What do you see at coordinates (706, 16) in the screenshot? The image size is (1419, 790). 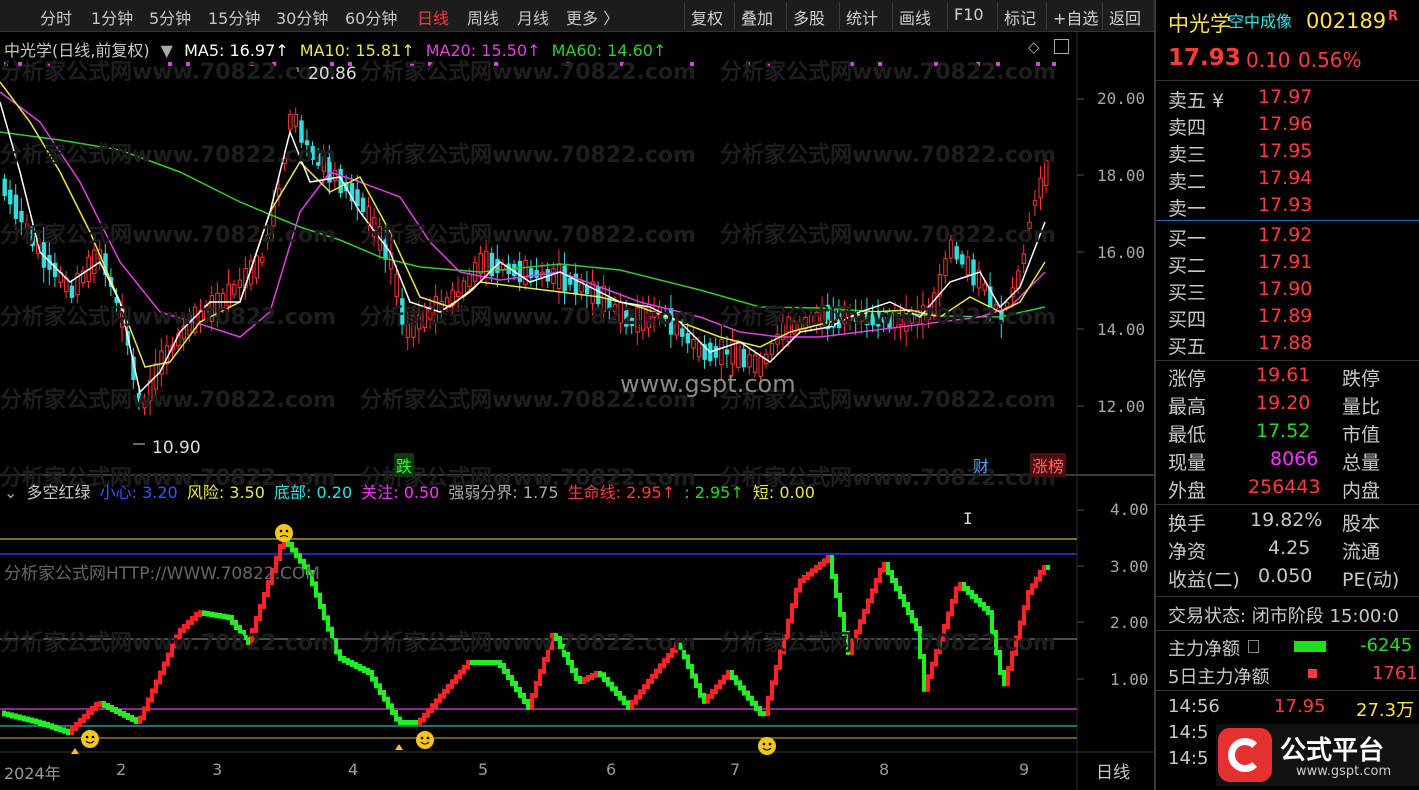 I see `fuquan-button: 复权` at bounding box center [706, 16].